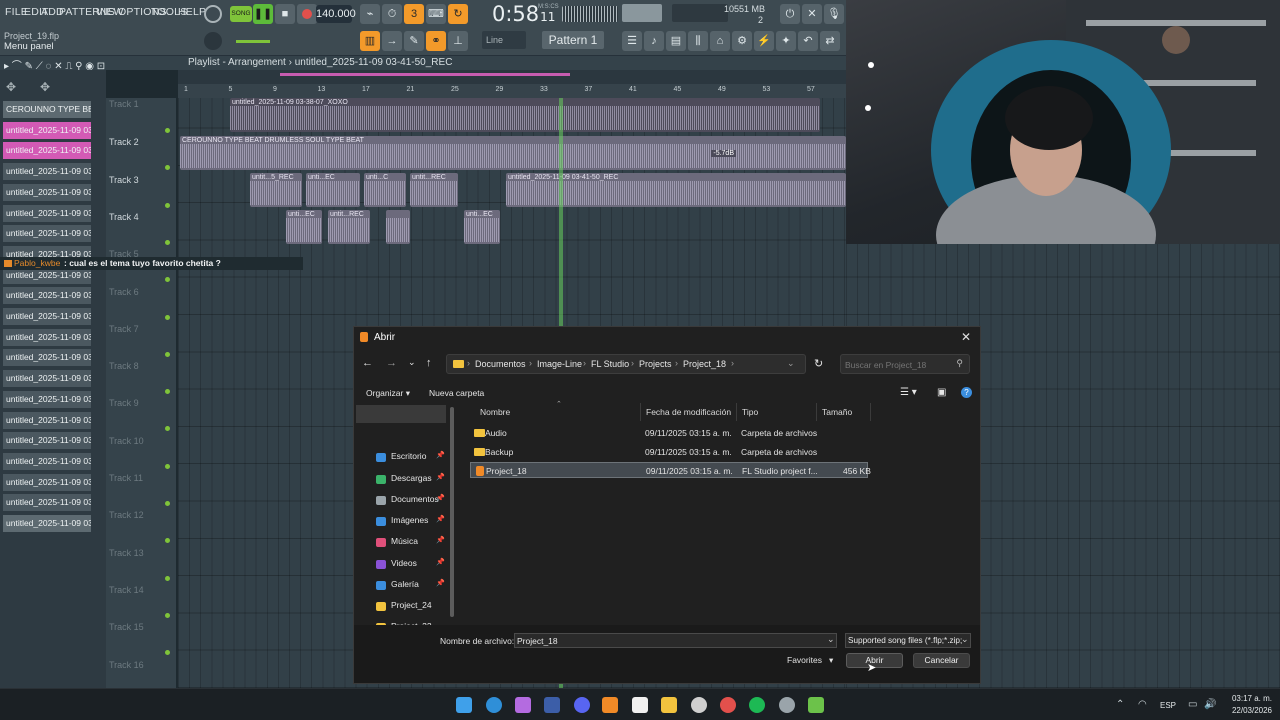  Describe the element at coordinates (941, 660) in the screenshot. I see `cancel-button: Cancelar` at that location.